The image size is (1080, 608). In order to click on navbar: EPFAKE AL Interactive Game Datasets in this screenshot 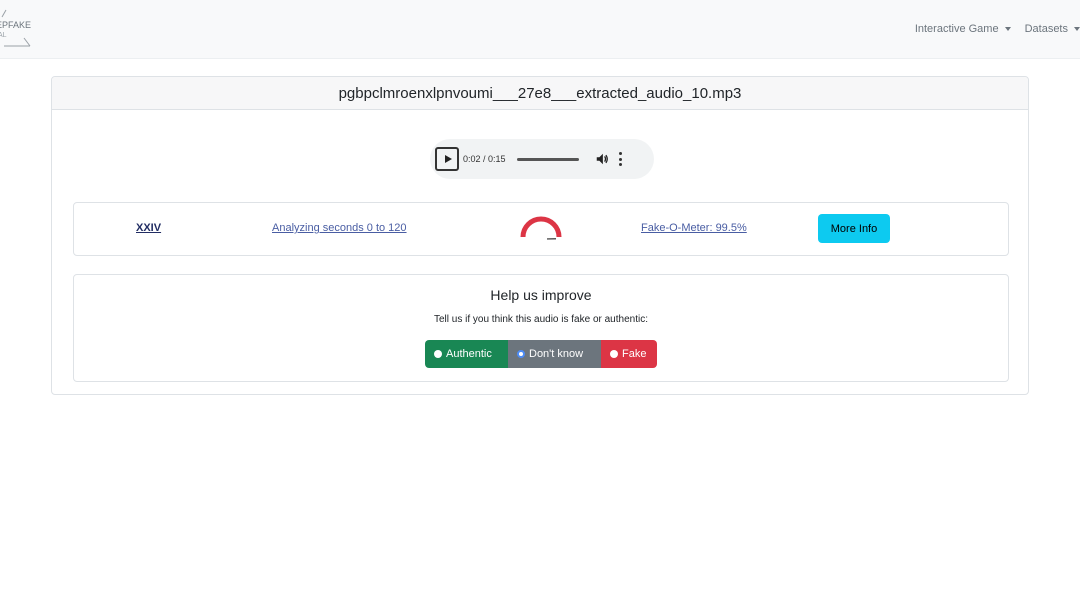, I will do `click(540, 29)`.